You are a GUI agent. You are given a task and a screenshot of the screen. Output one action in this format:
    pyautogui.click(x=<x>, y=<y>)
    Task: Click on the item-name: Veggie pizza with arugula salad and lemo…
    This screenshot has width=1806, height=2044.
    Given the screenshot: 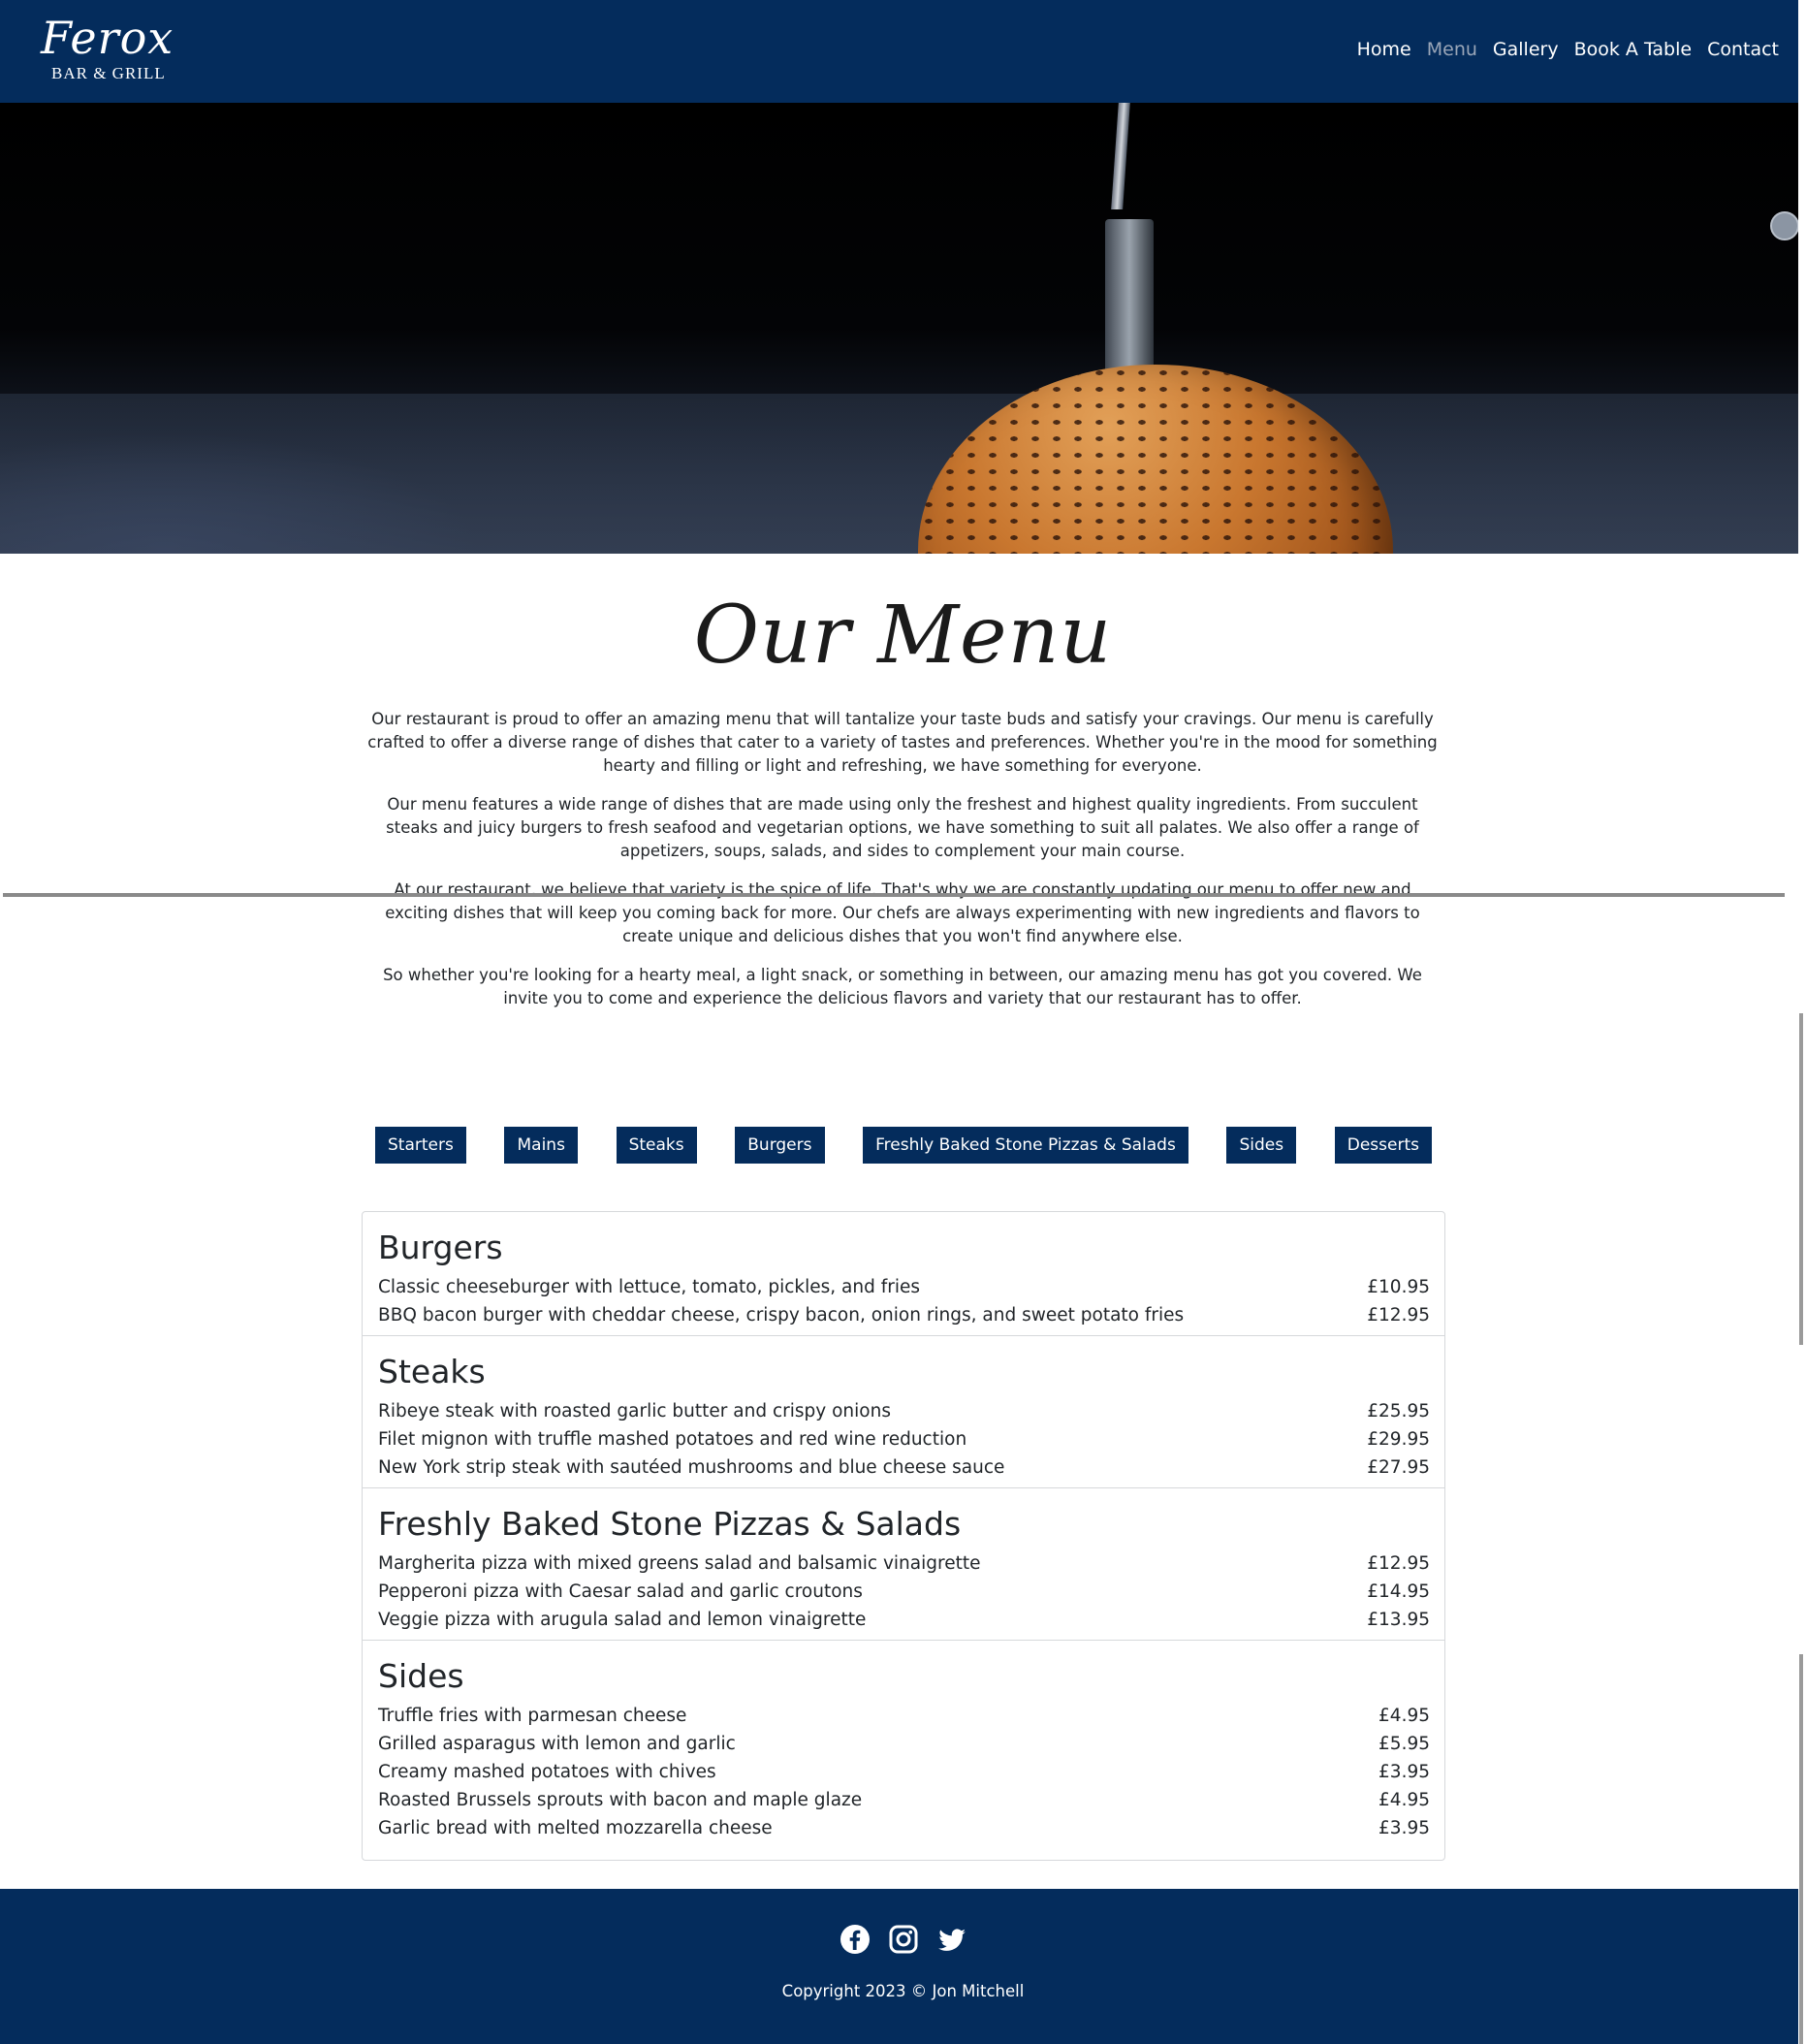 What is the action you would take?
    pyautogui.click(x=622, y=1620)
    